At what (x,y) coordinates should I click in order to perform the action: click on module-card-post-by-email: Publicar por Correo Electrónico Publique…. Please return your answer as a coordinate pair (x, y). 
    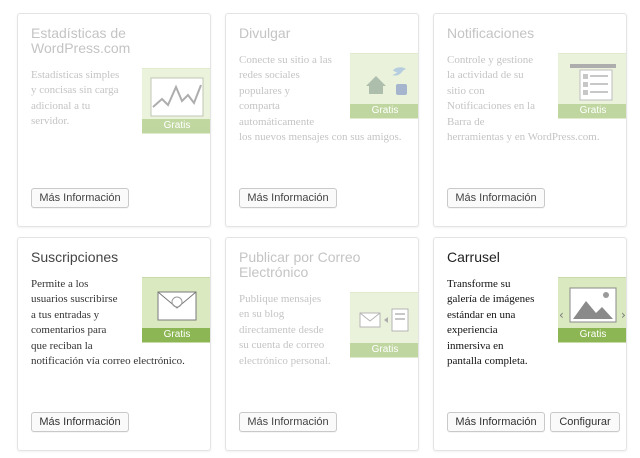
    Looking at the image, I should click on (322, 344).